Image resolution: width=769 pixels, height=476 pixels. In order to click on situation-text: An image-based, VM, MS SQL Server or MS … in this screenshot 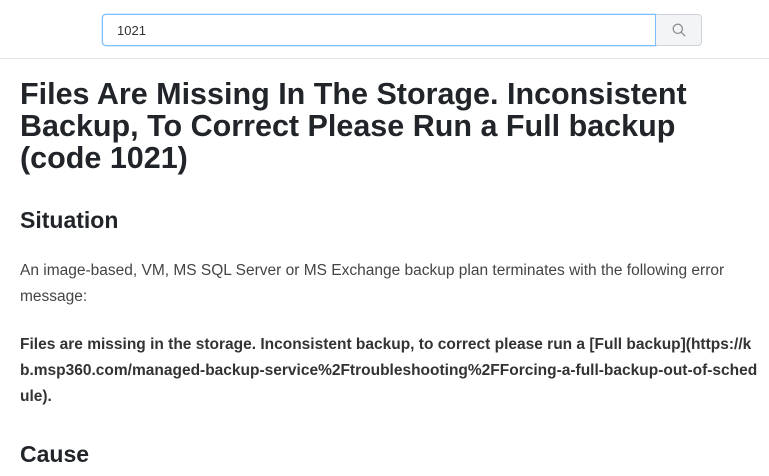, I will do `click(372, 283)`.